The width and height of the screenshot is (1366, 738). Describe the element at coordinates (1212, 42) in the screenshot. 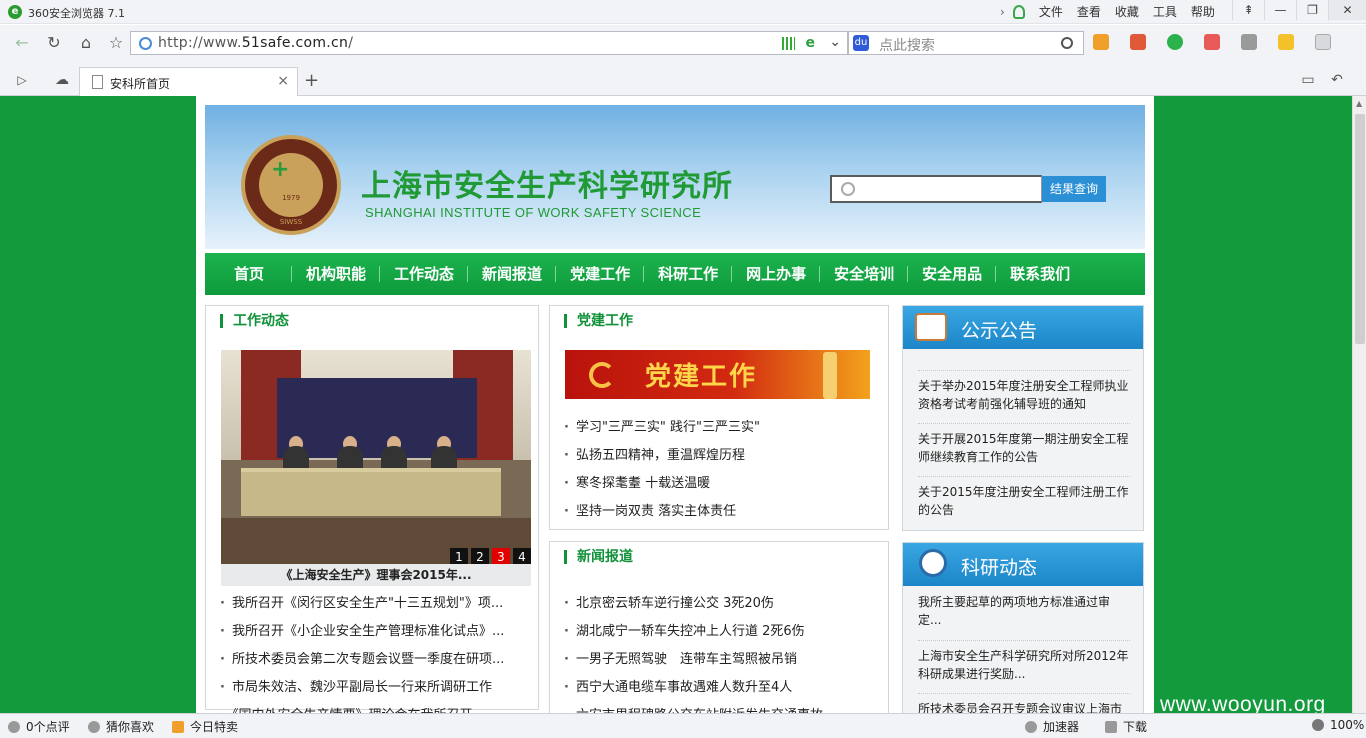

I see `translate-icon` at that location.